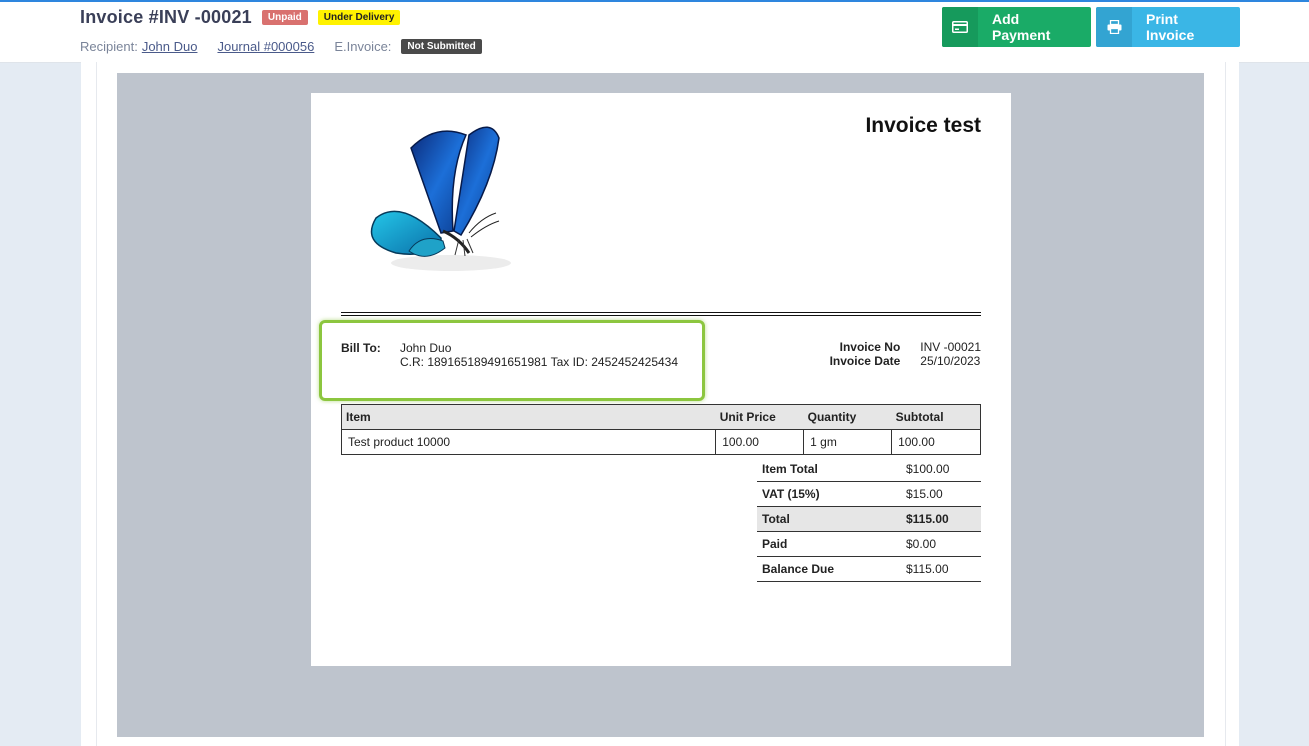  What do you see at coordinates (941, 469) in the screenshot?
I see `item-total-value: $100.00` at bounding box center [941, 469].